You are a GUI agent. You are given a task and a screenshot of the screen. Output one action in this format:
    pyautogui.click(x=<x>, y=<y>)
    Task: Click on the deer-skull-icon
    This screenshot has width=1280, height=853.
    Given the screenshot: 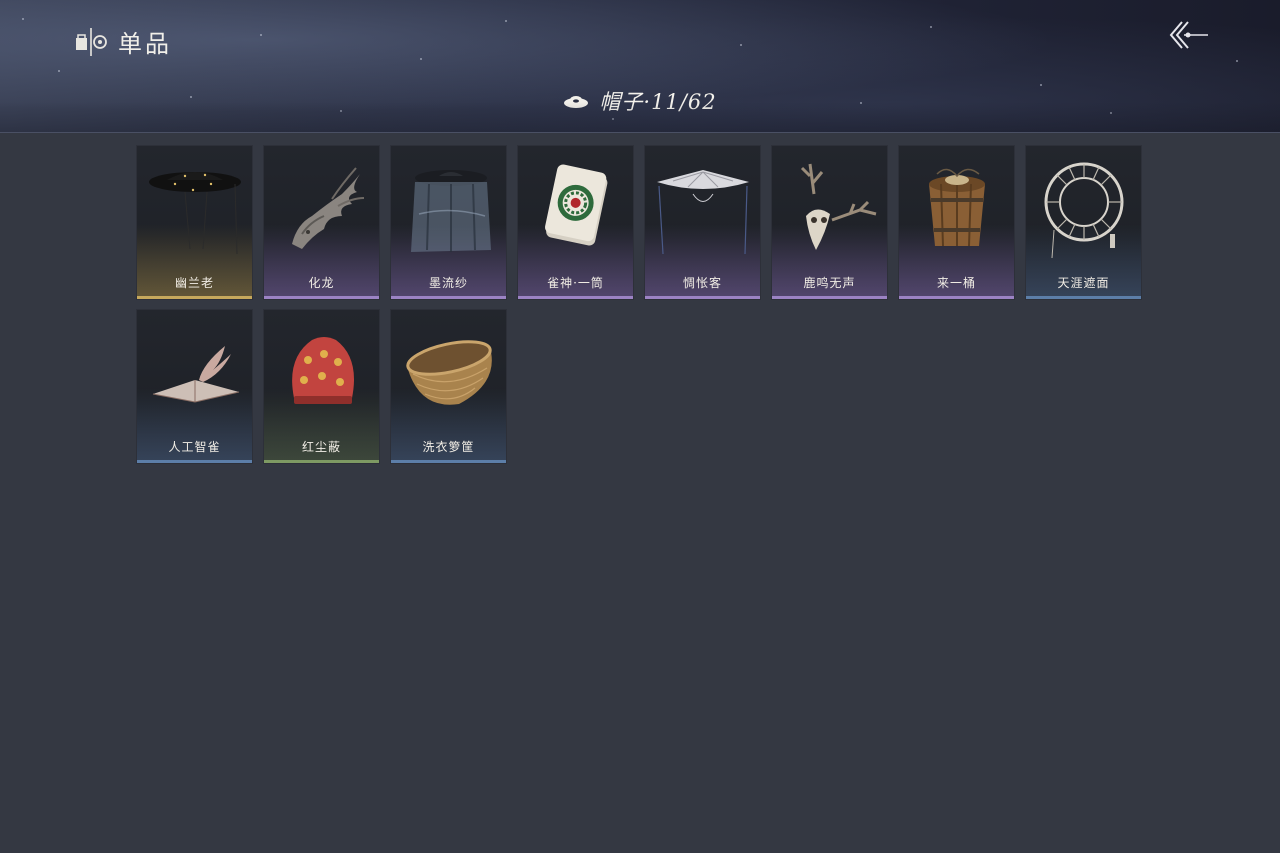 What is the action you would take?
    pyautogui.click(x=838, y=206)
    